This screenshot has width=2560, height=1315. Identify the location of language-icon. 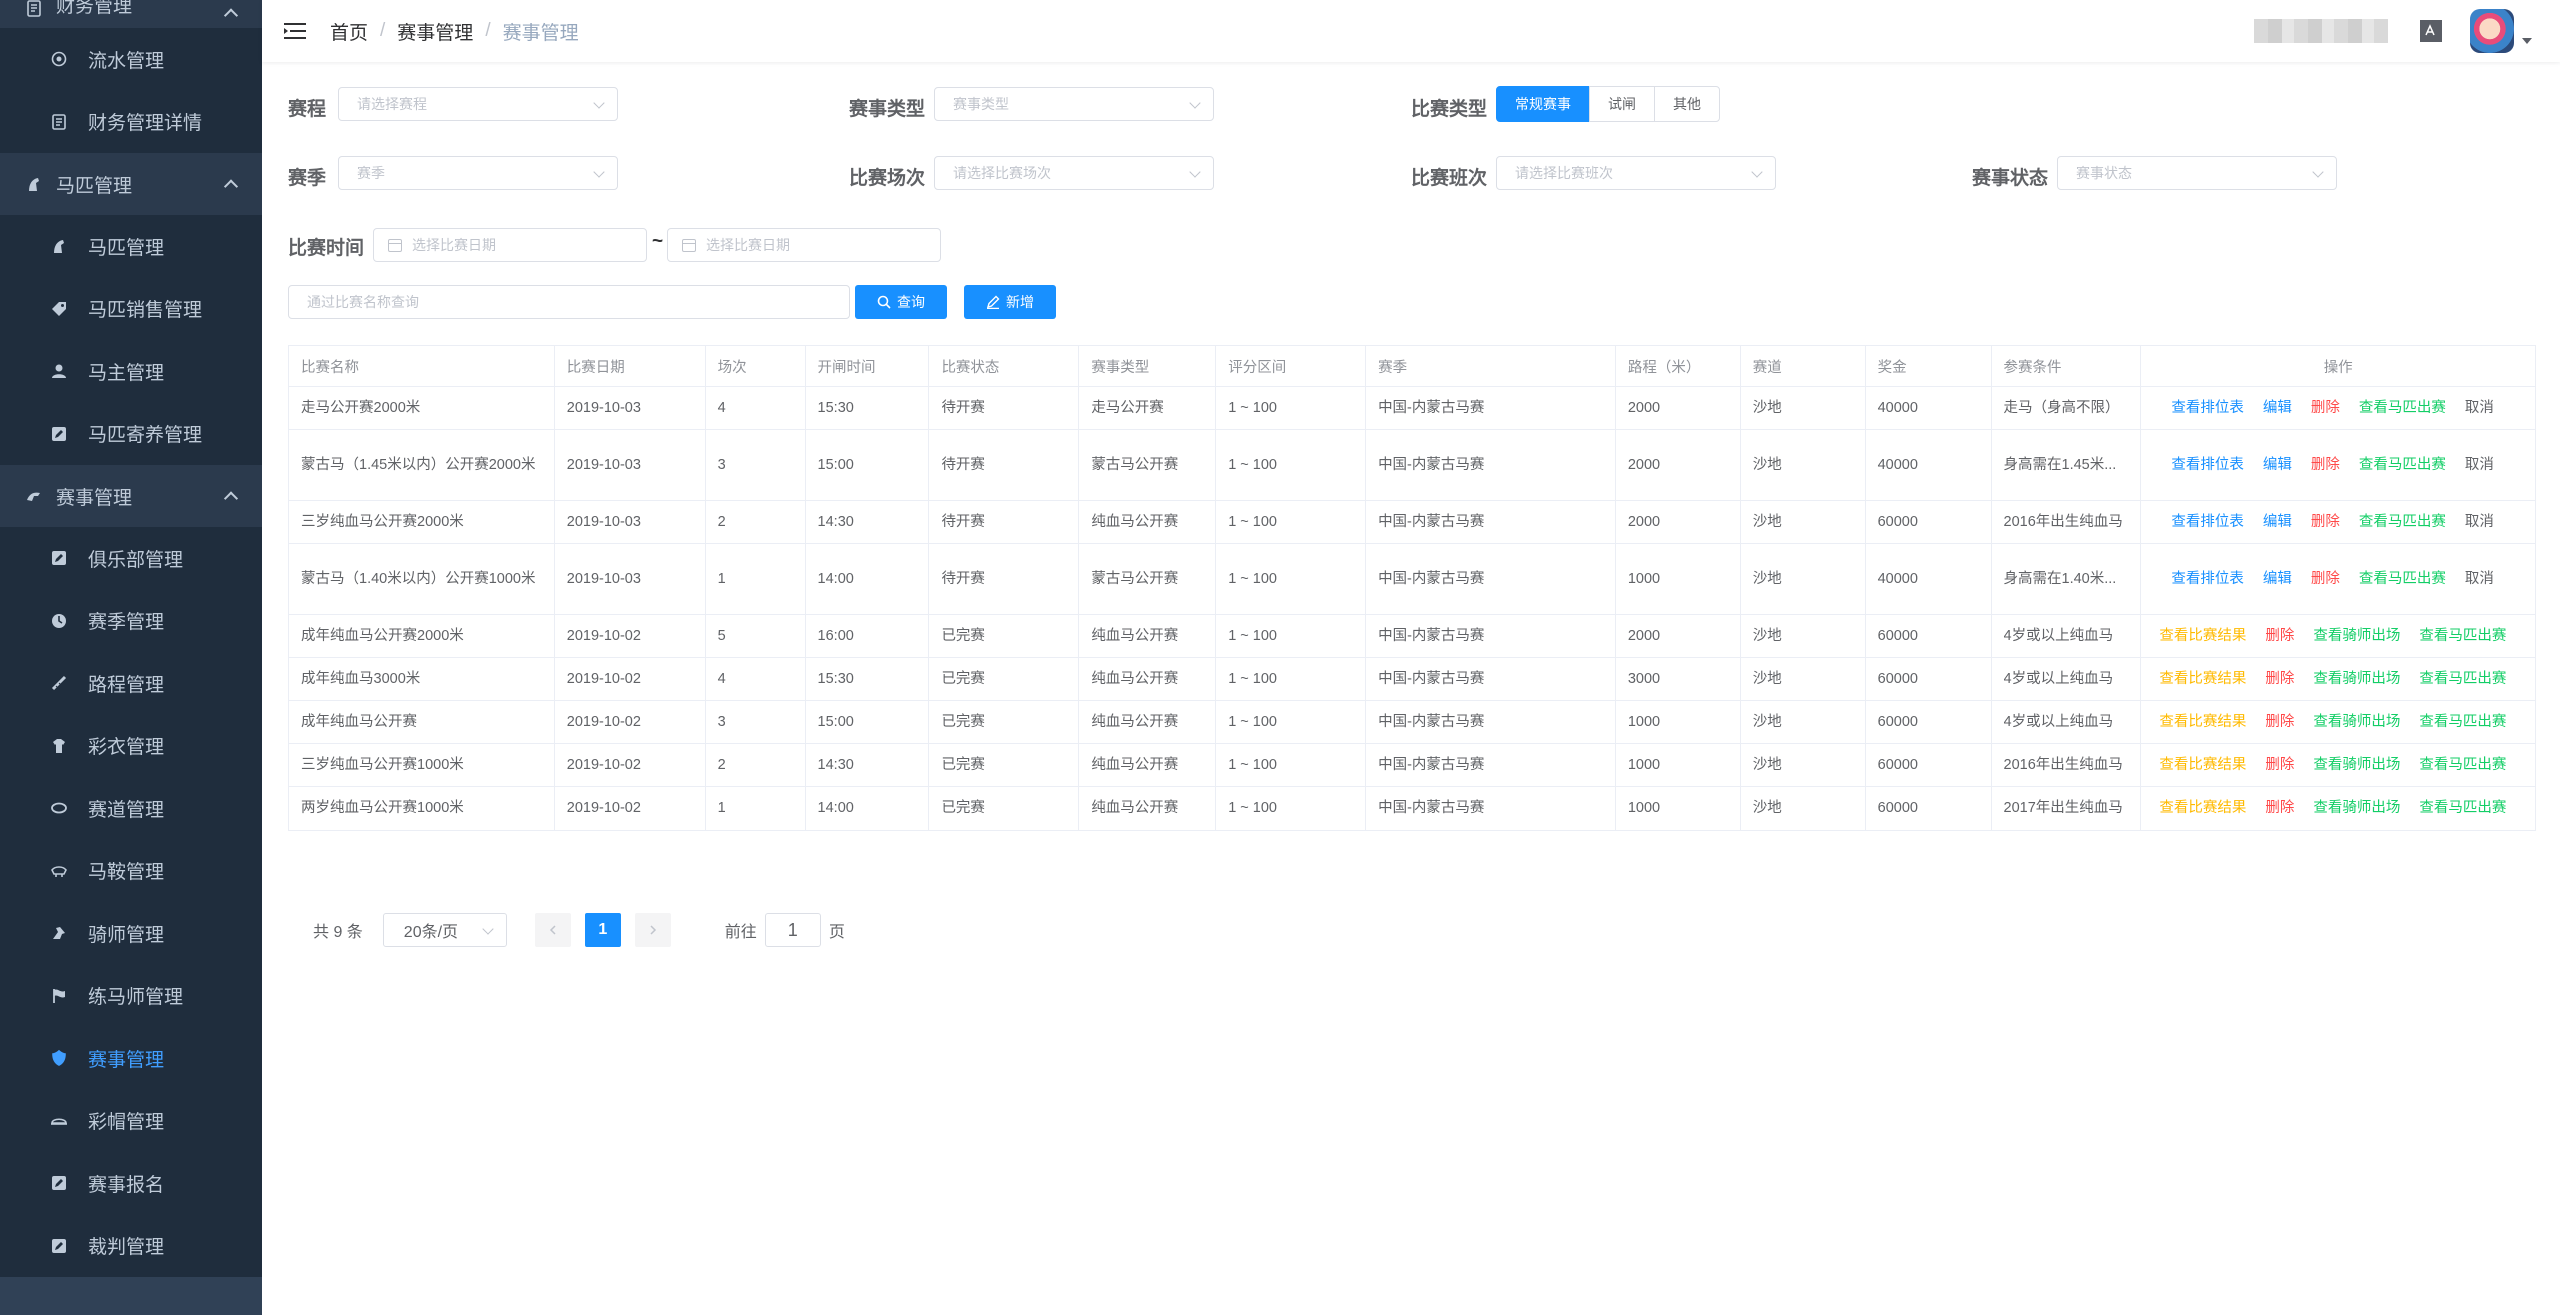
(2431, 31).